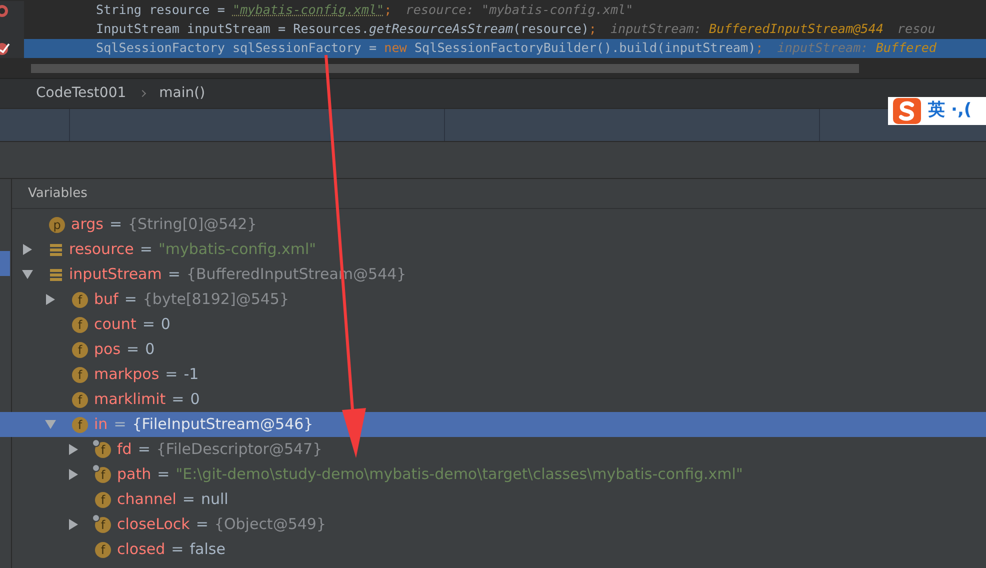 This screenshot has width=986, height=568. I want to click on code-text: Buffered, so click(906, 48).